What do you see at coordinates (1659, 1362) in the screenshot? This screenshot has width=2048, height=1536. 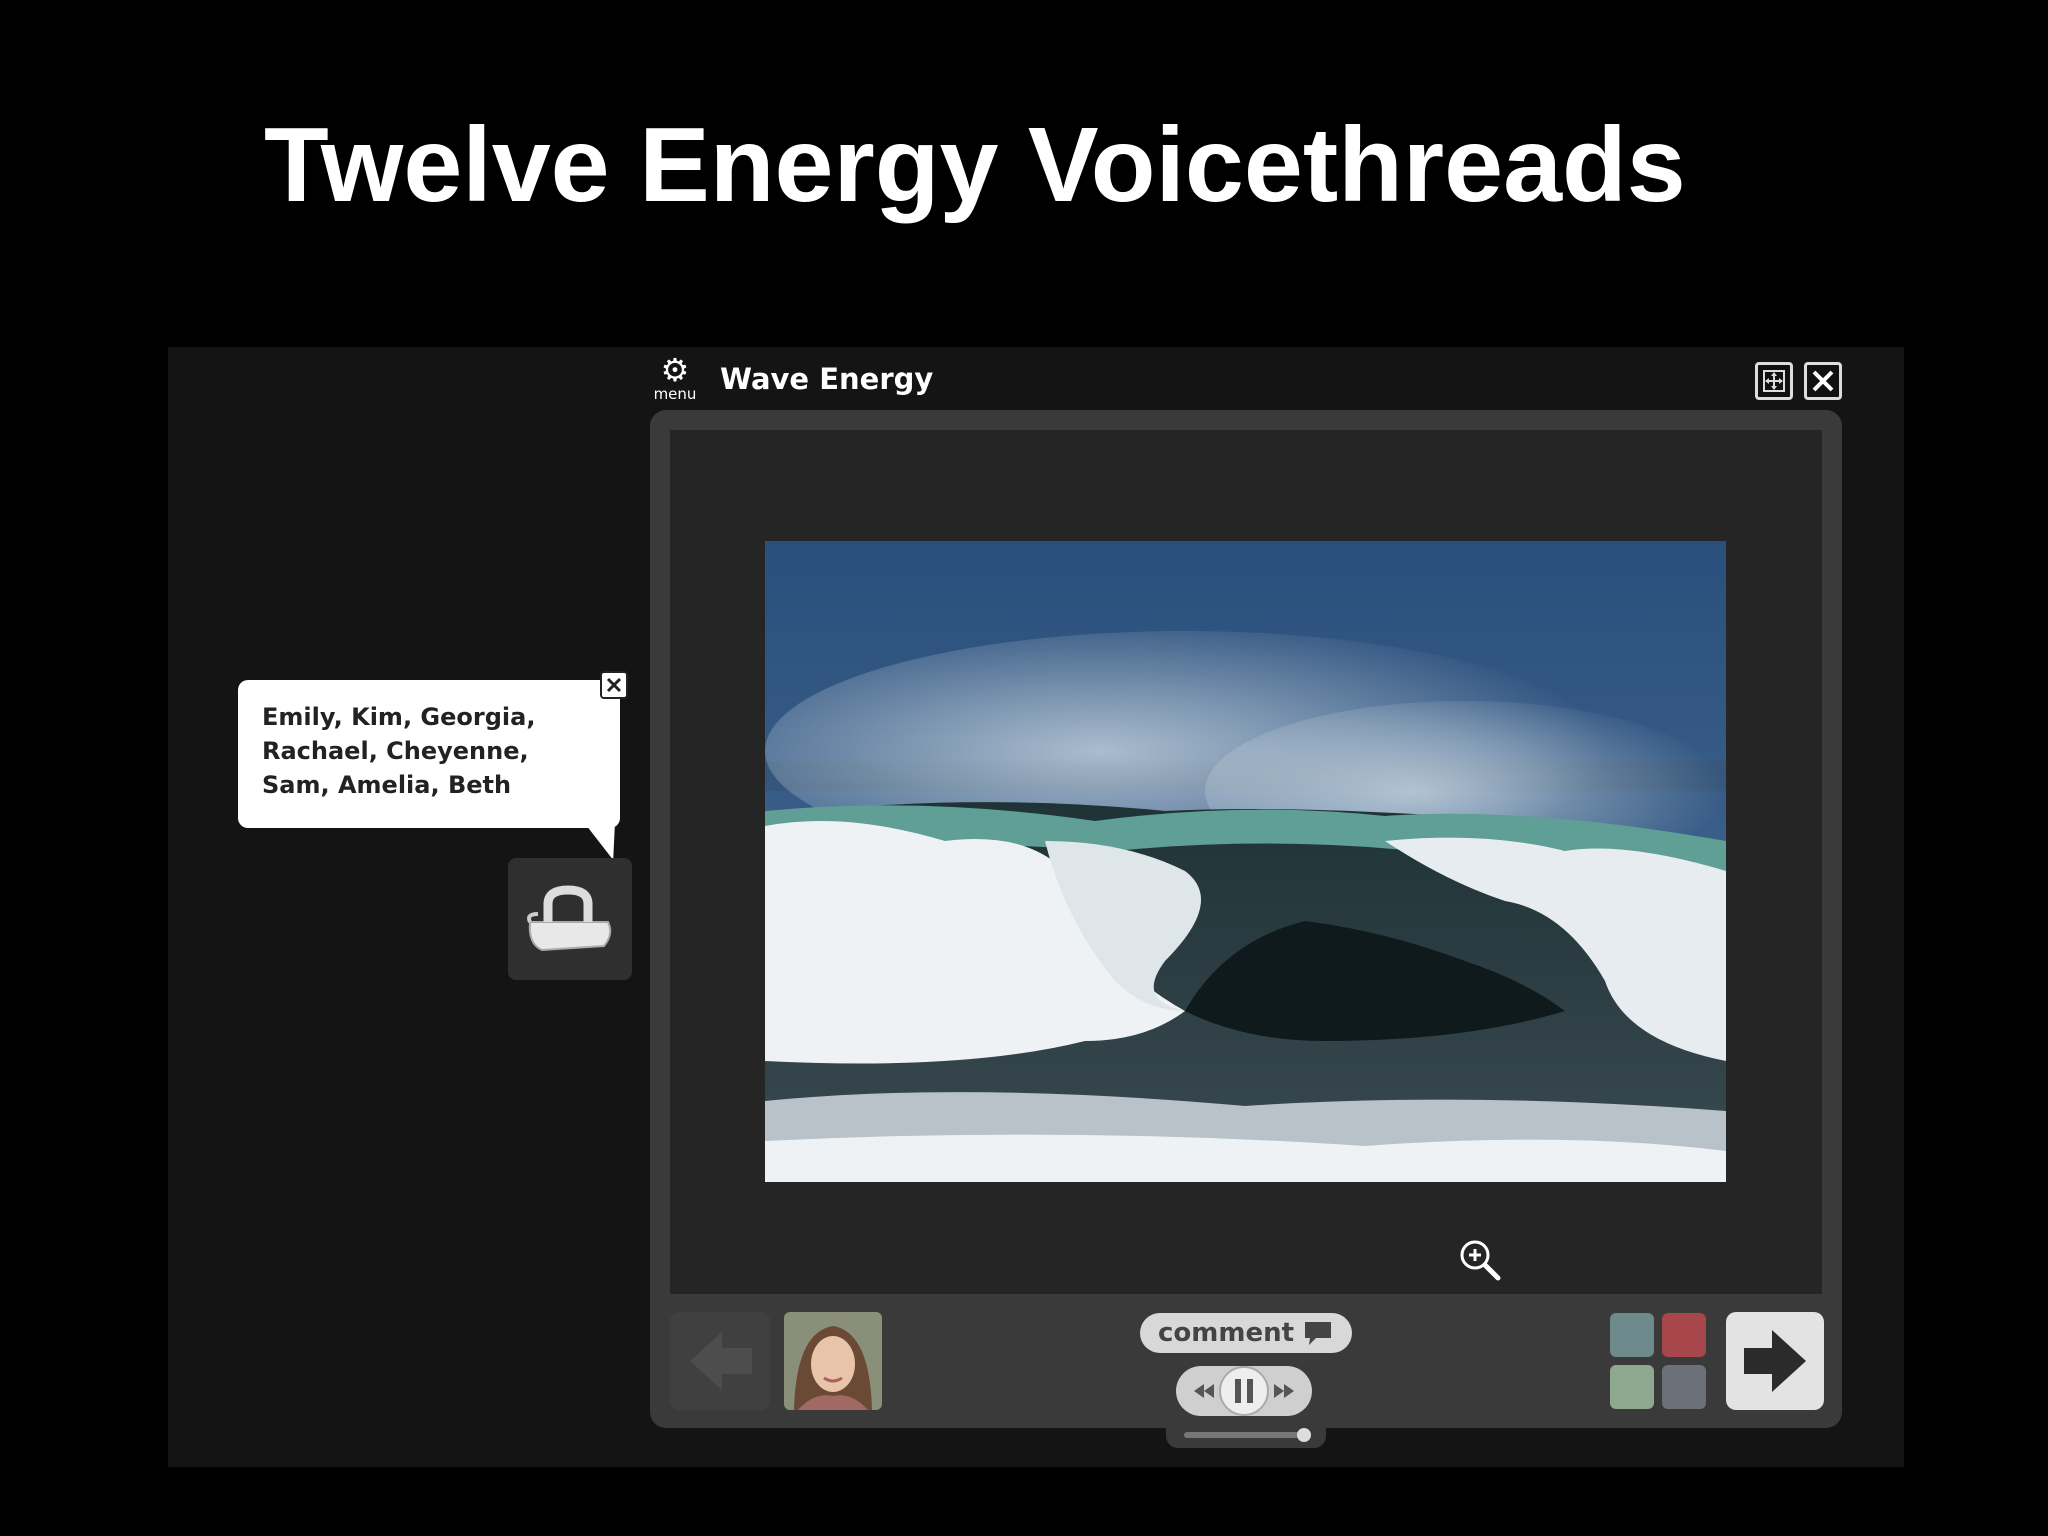 I see `slide-thumbnails` at bounding box center [1659, 1362].